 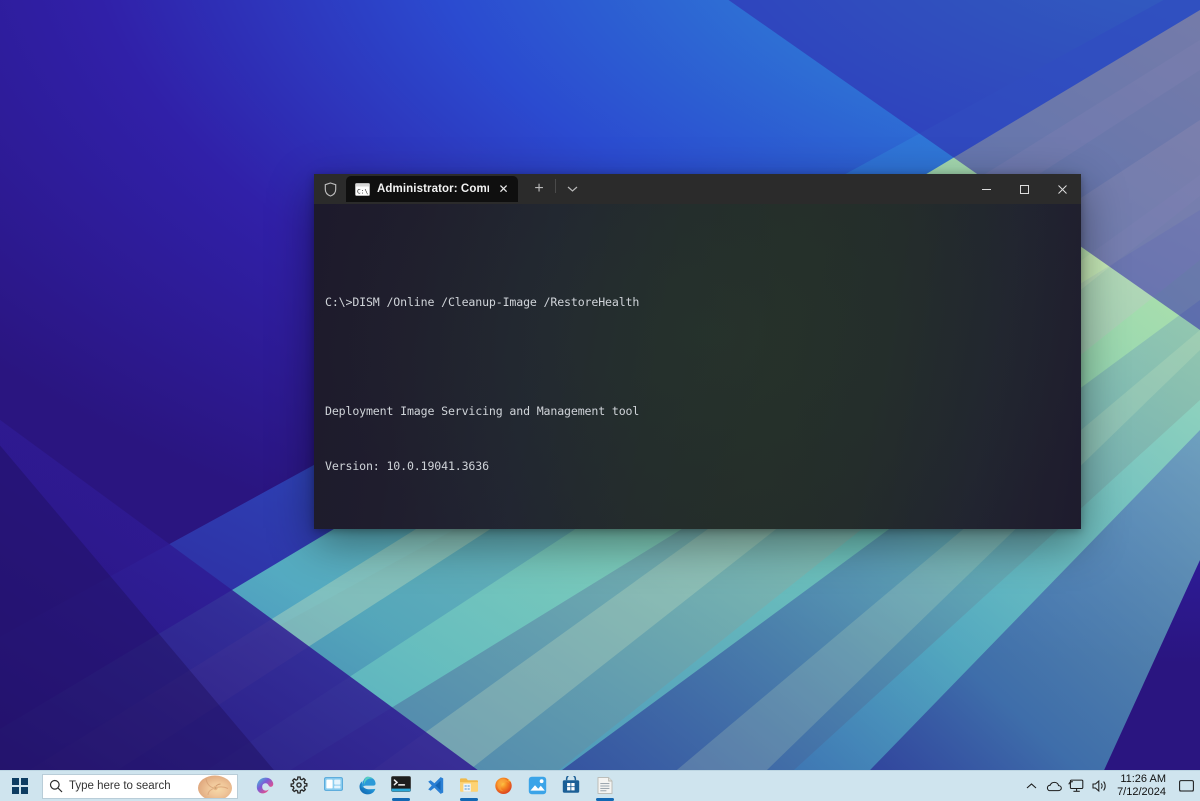 I want to click on taskbar-item-windows-terminal, so click(x=401, y=786).